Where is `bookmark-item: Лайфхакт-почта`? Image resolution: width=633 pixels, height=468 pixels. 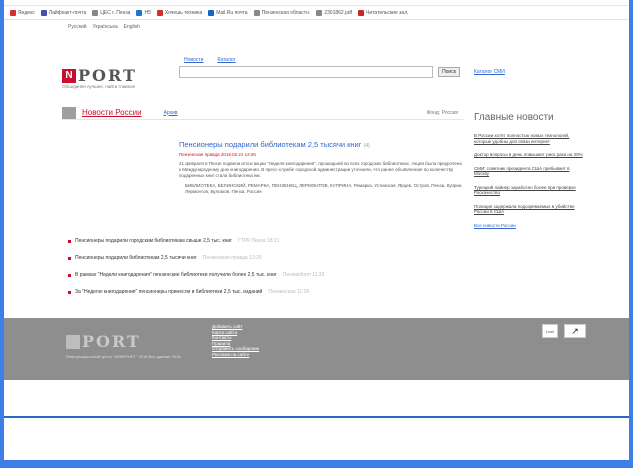
bookmark-item: Лайфхакт-почта is located at coordinates (63, 12).